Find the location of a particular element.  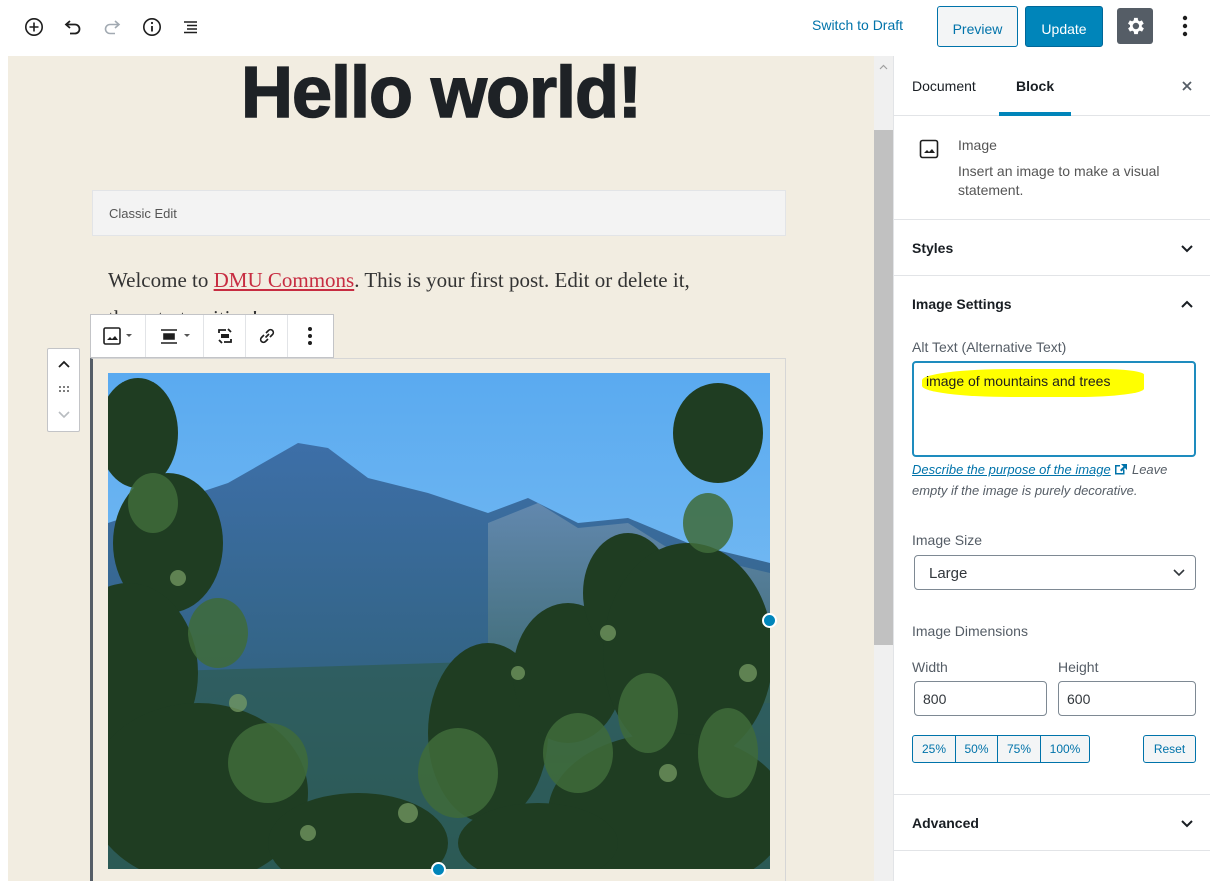

width-label: Width is located at coordinates (930, 667).